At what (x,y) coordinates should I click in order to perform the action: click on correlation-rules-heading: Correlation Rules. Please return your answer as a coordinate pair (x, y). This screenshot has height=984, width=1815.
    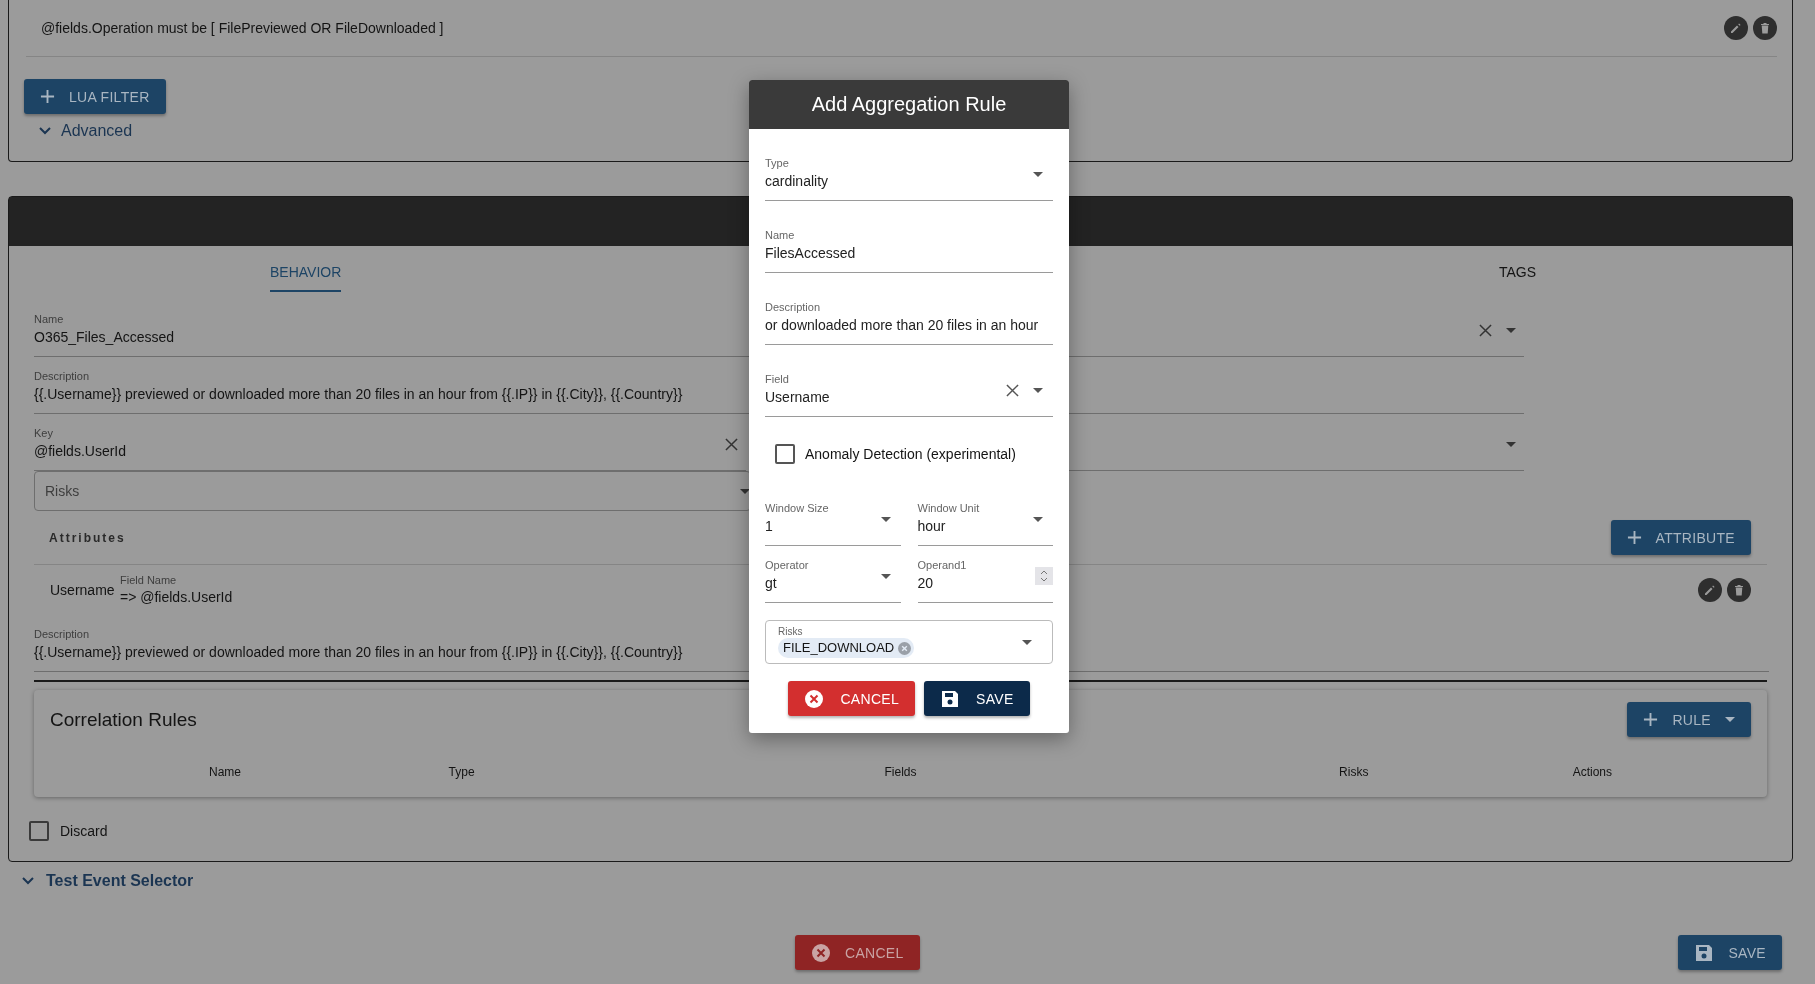
    Looking at the image, I should click on (123, 719).